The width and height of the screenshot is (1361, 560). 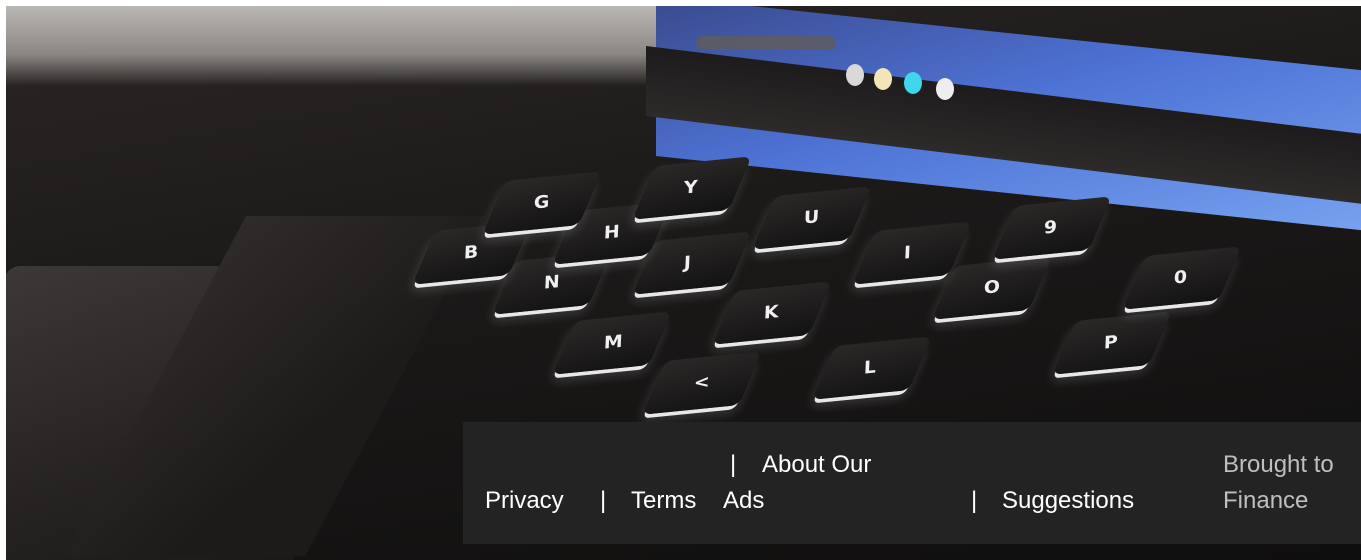 What do you see at coordinates (356, 46) in the screenshot?
I see `background-wall` at bounding box center [356, 46].